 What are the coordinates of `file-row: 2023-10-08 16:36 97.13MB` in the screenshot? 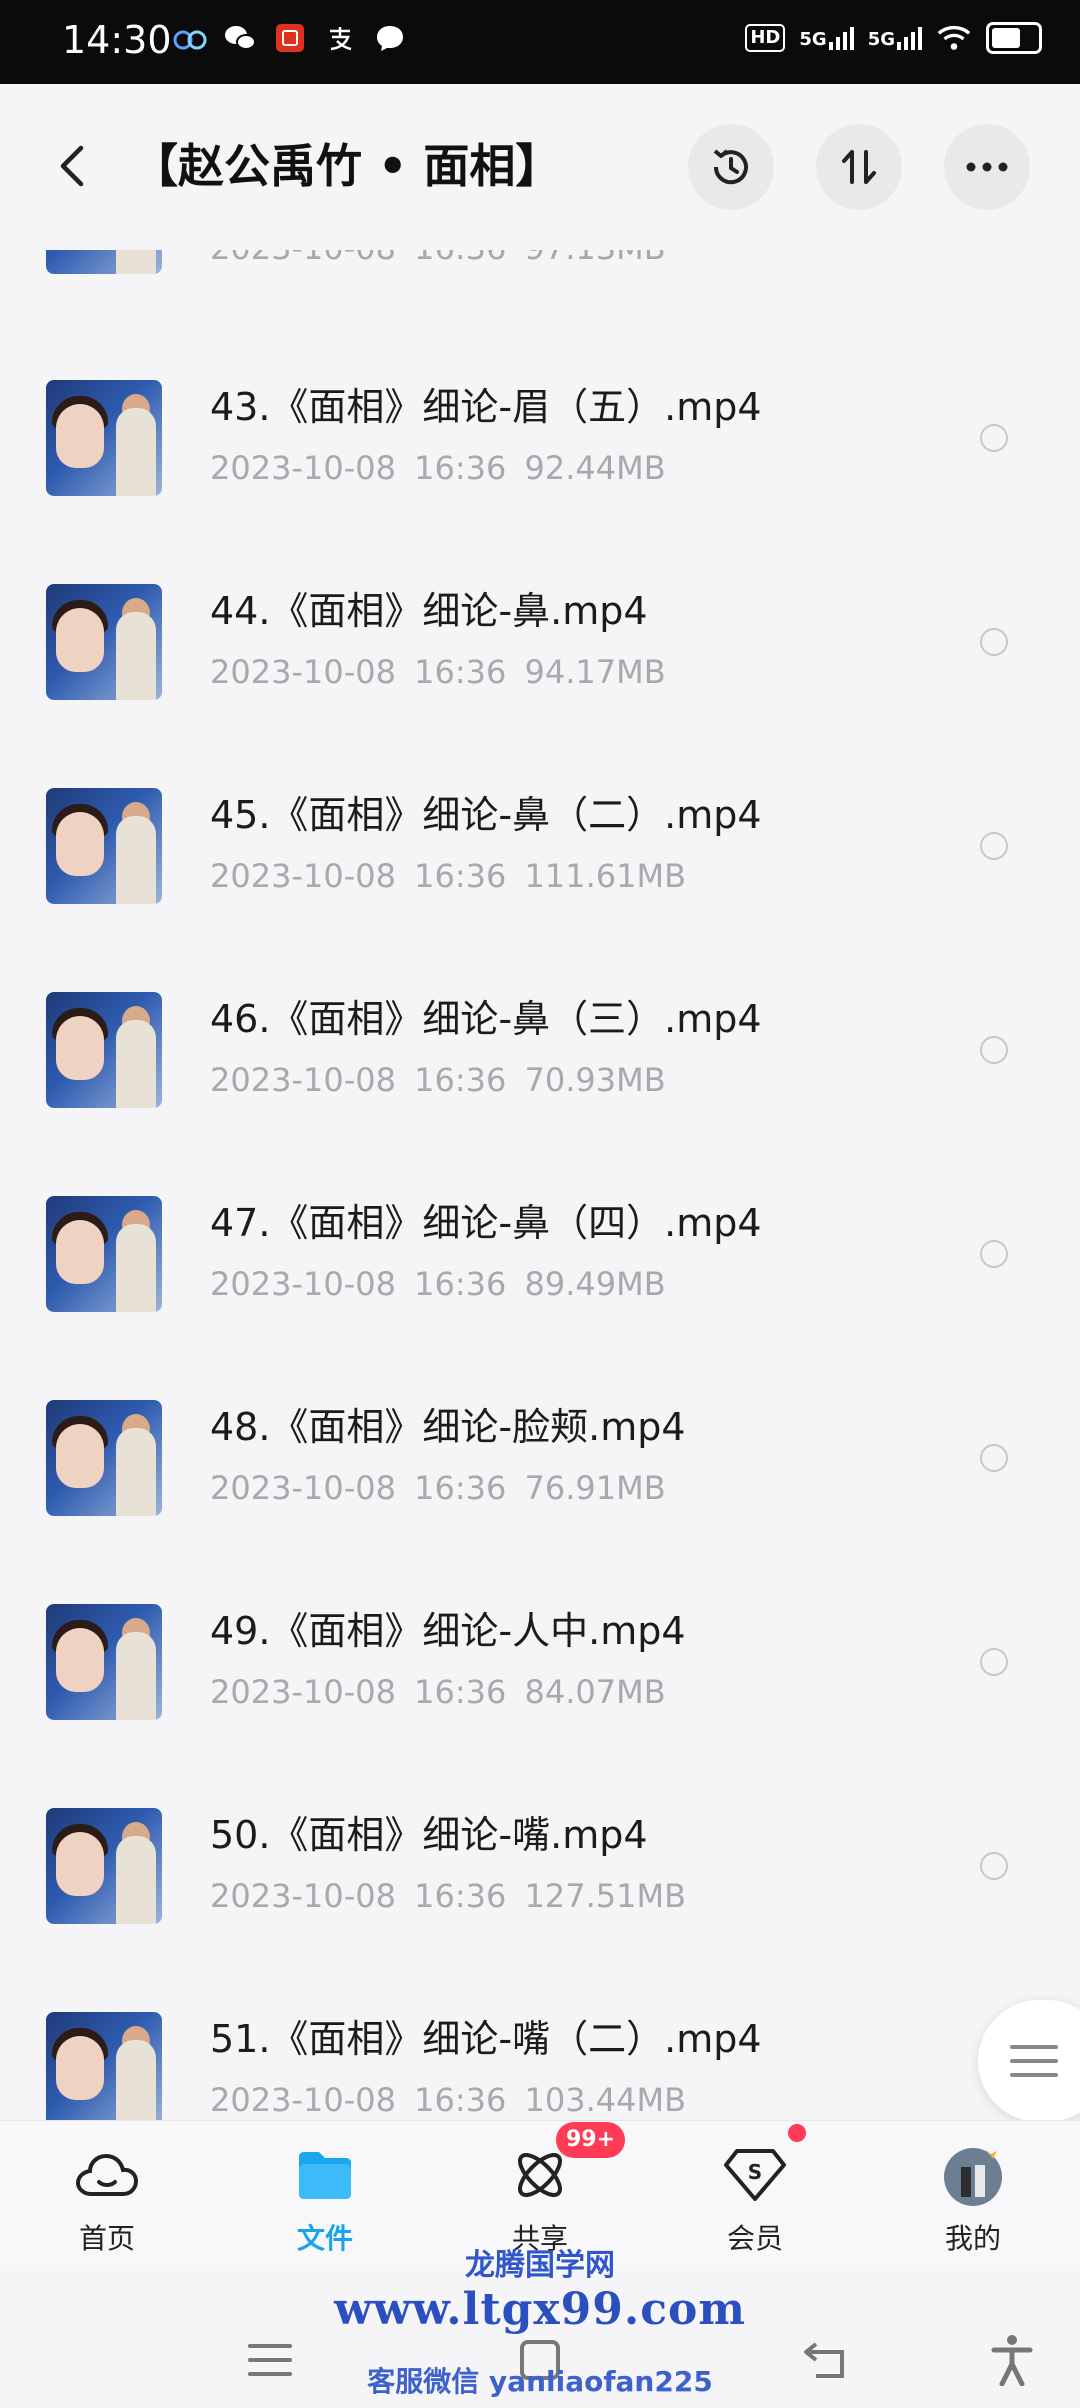 It's located at (540, 305).